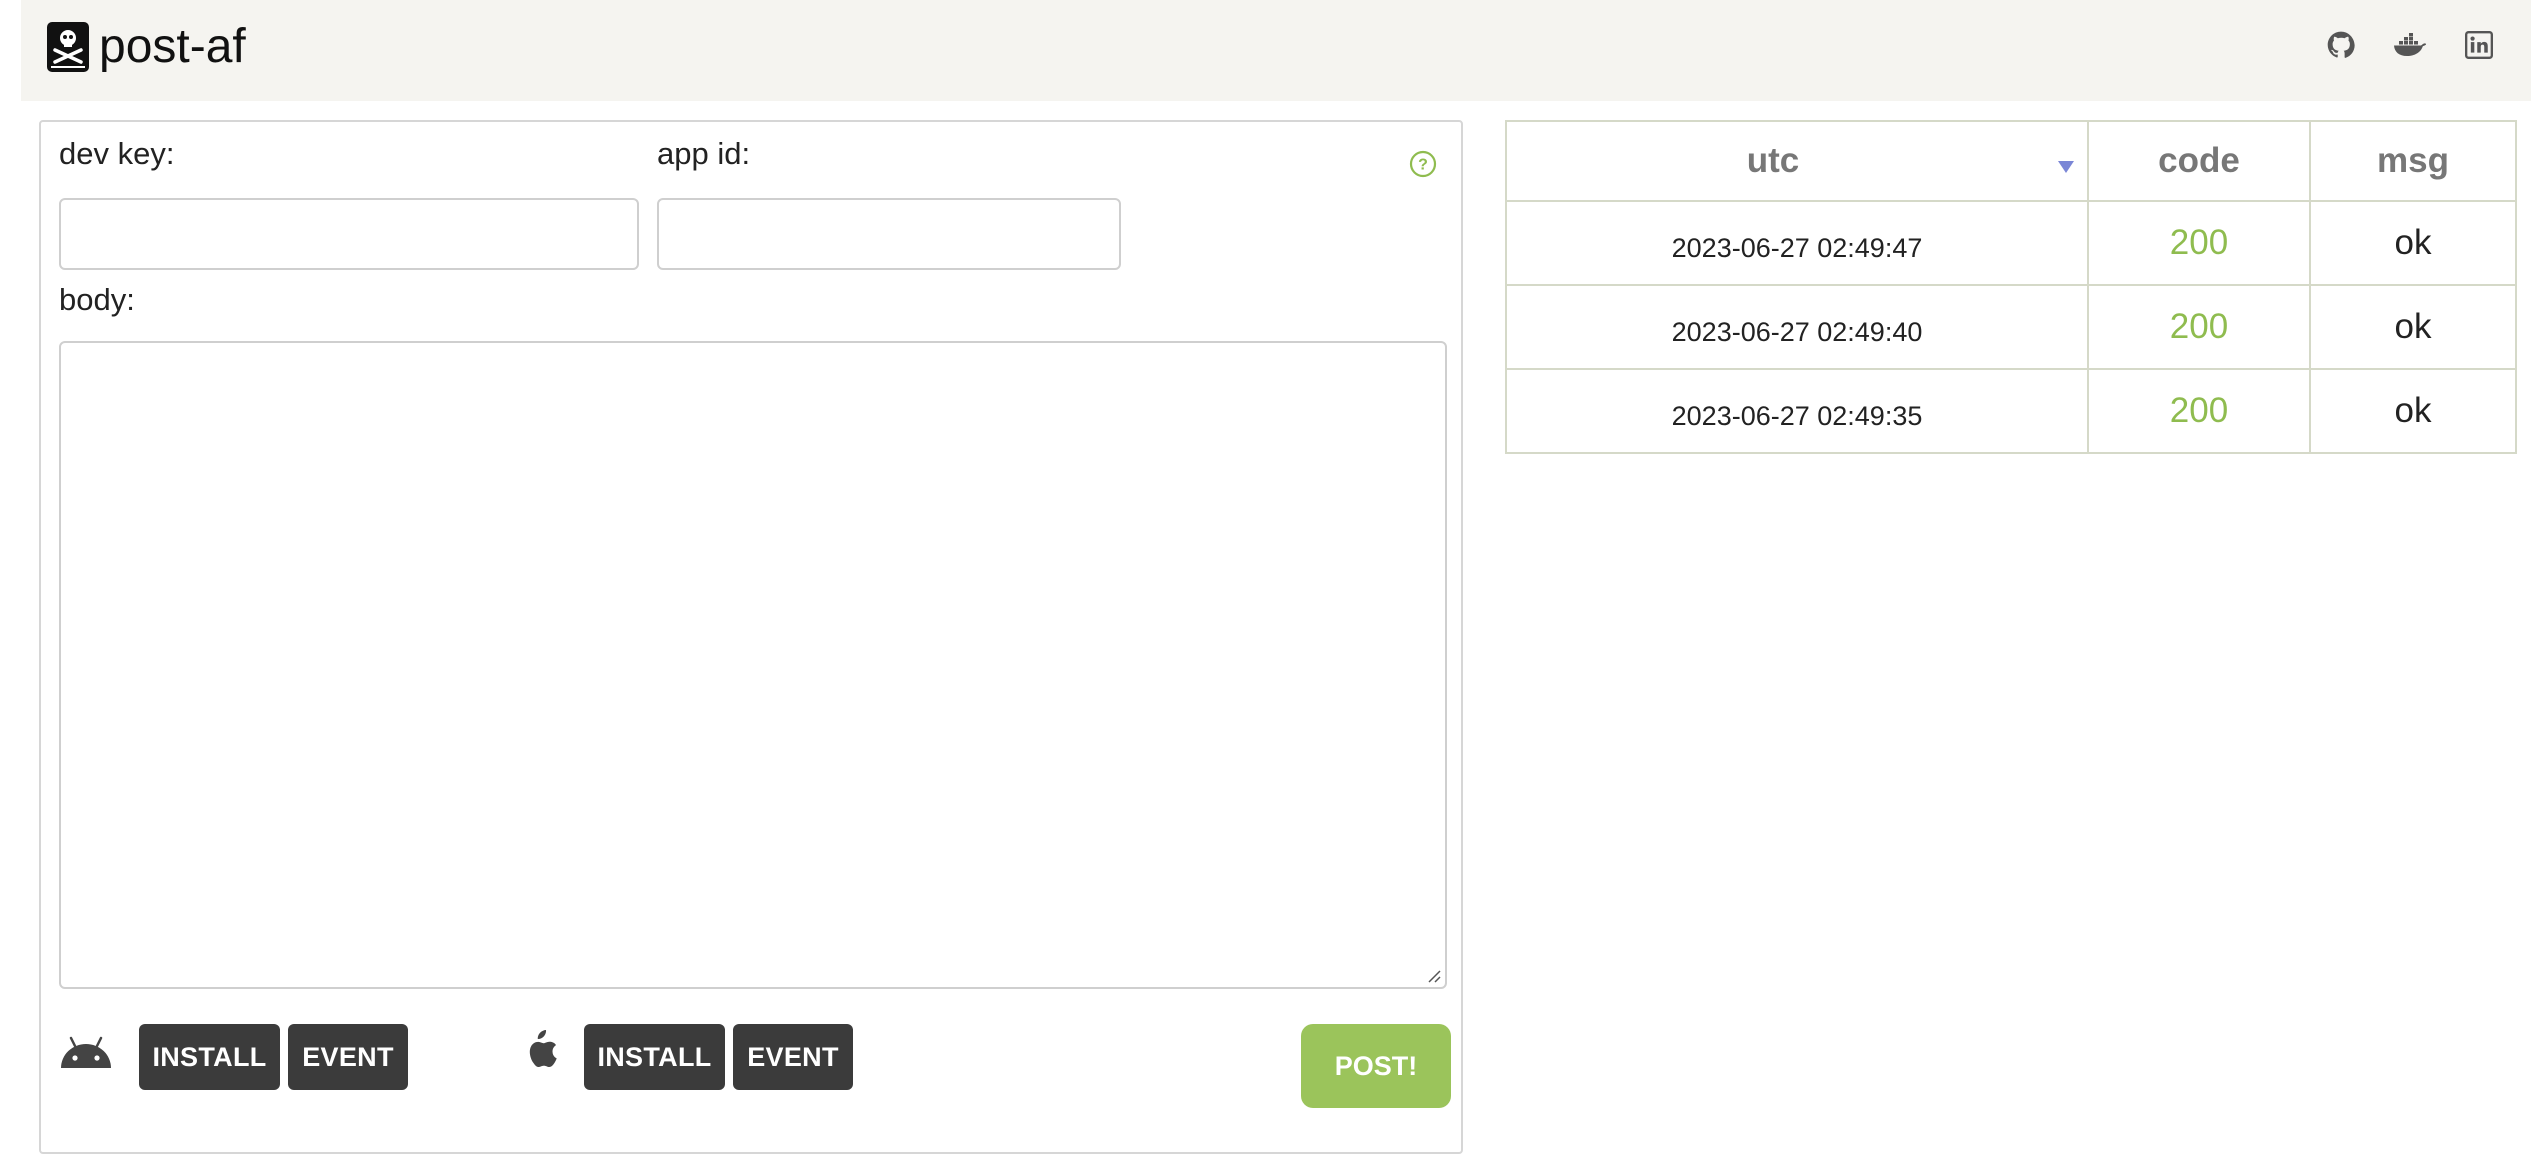  Describe the element at coordinates (172, 46) in the screenshot. I see `app-title: post-af` at that location.